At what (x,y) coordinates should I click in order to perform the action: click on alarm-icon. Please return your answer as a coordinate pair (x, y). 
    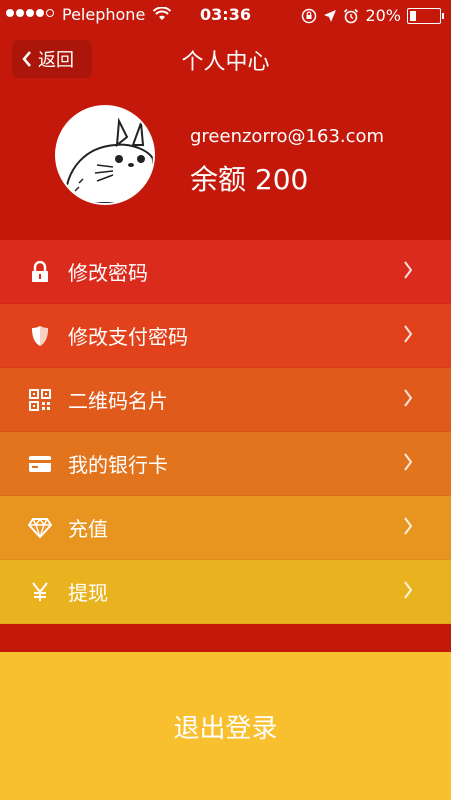
    Looking at the image, I should click on (351, 15).